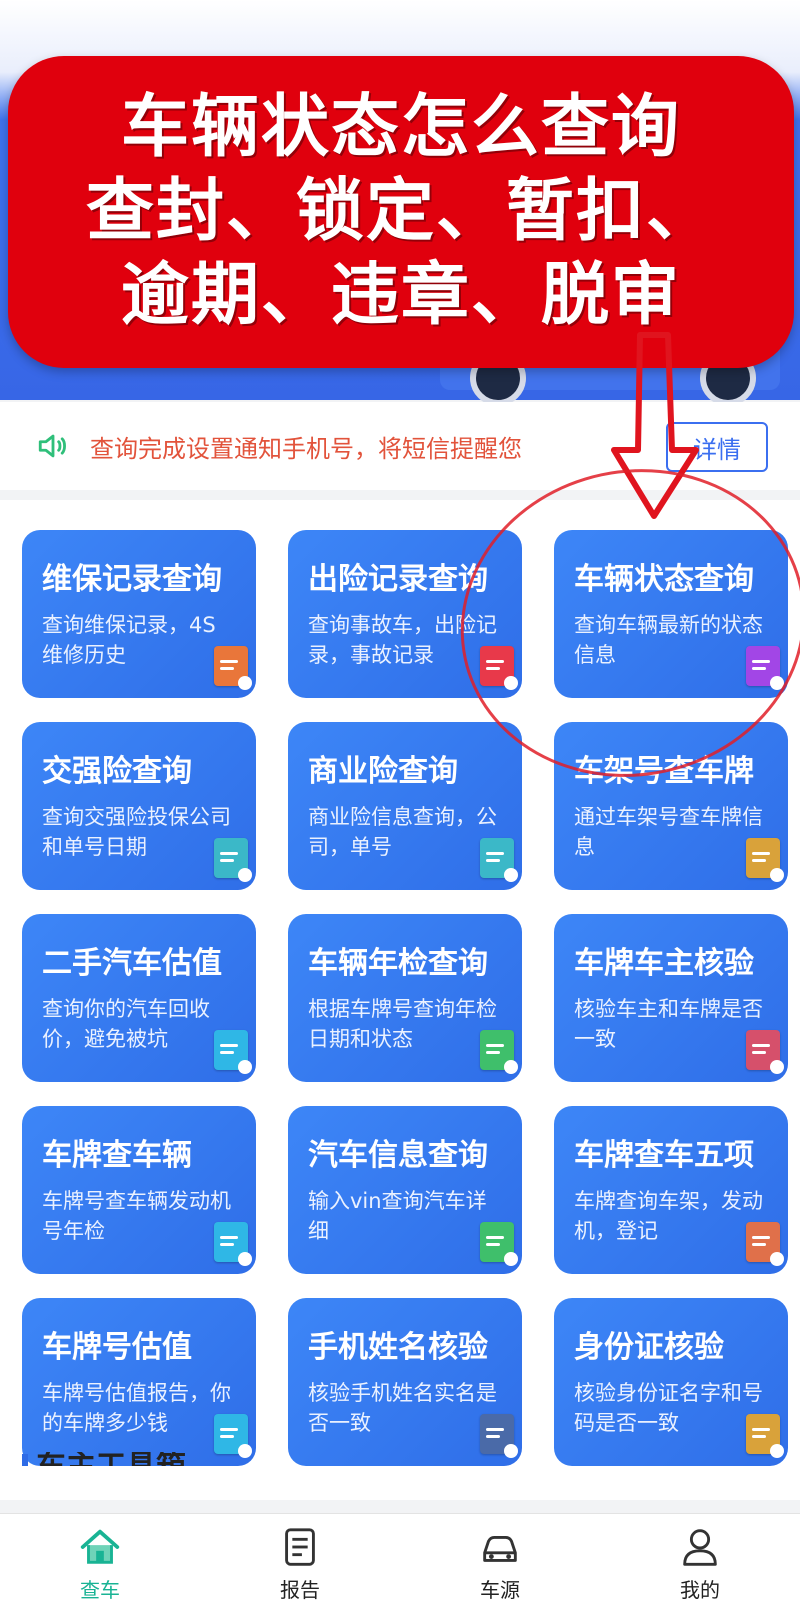 The width and height of the screenshot is (800, 1614). What do you see at coordinates (136, 1216) in the screenshot?
I see `service-card-description: 车牌号查车辆发动机号年检` at bounding box center [136, 1216].